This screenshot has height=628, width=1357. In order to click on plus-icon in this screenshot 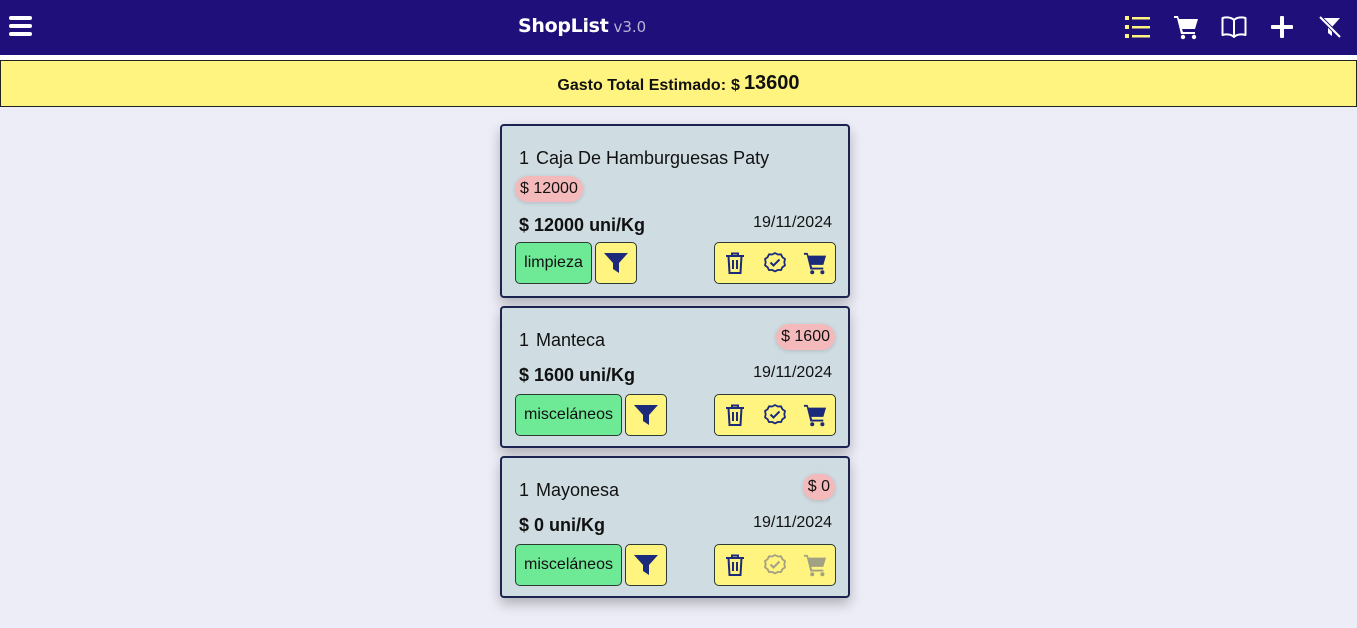, I will do `click(1282, 27)`.